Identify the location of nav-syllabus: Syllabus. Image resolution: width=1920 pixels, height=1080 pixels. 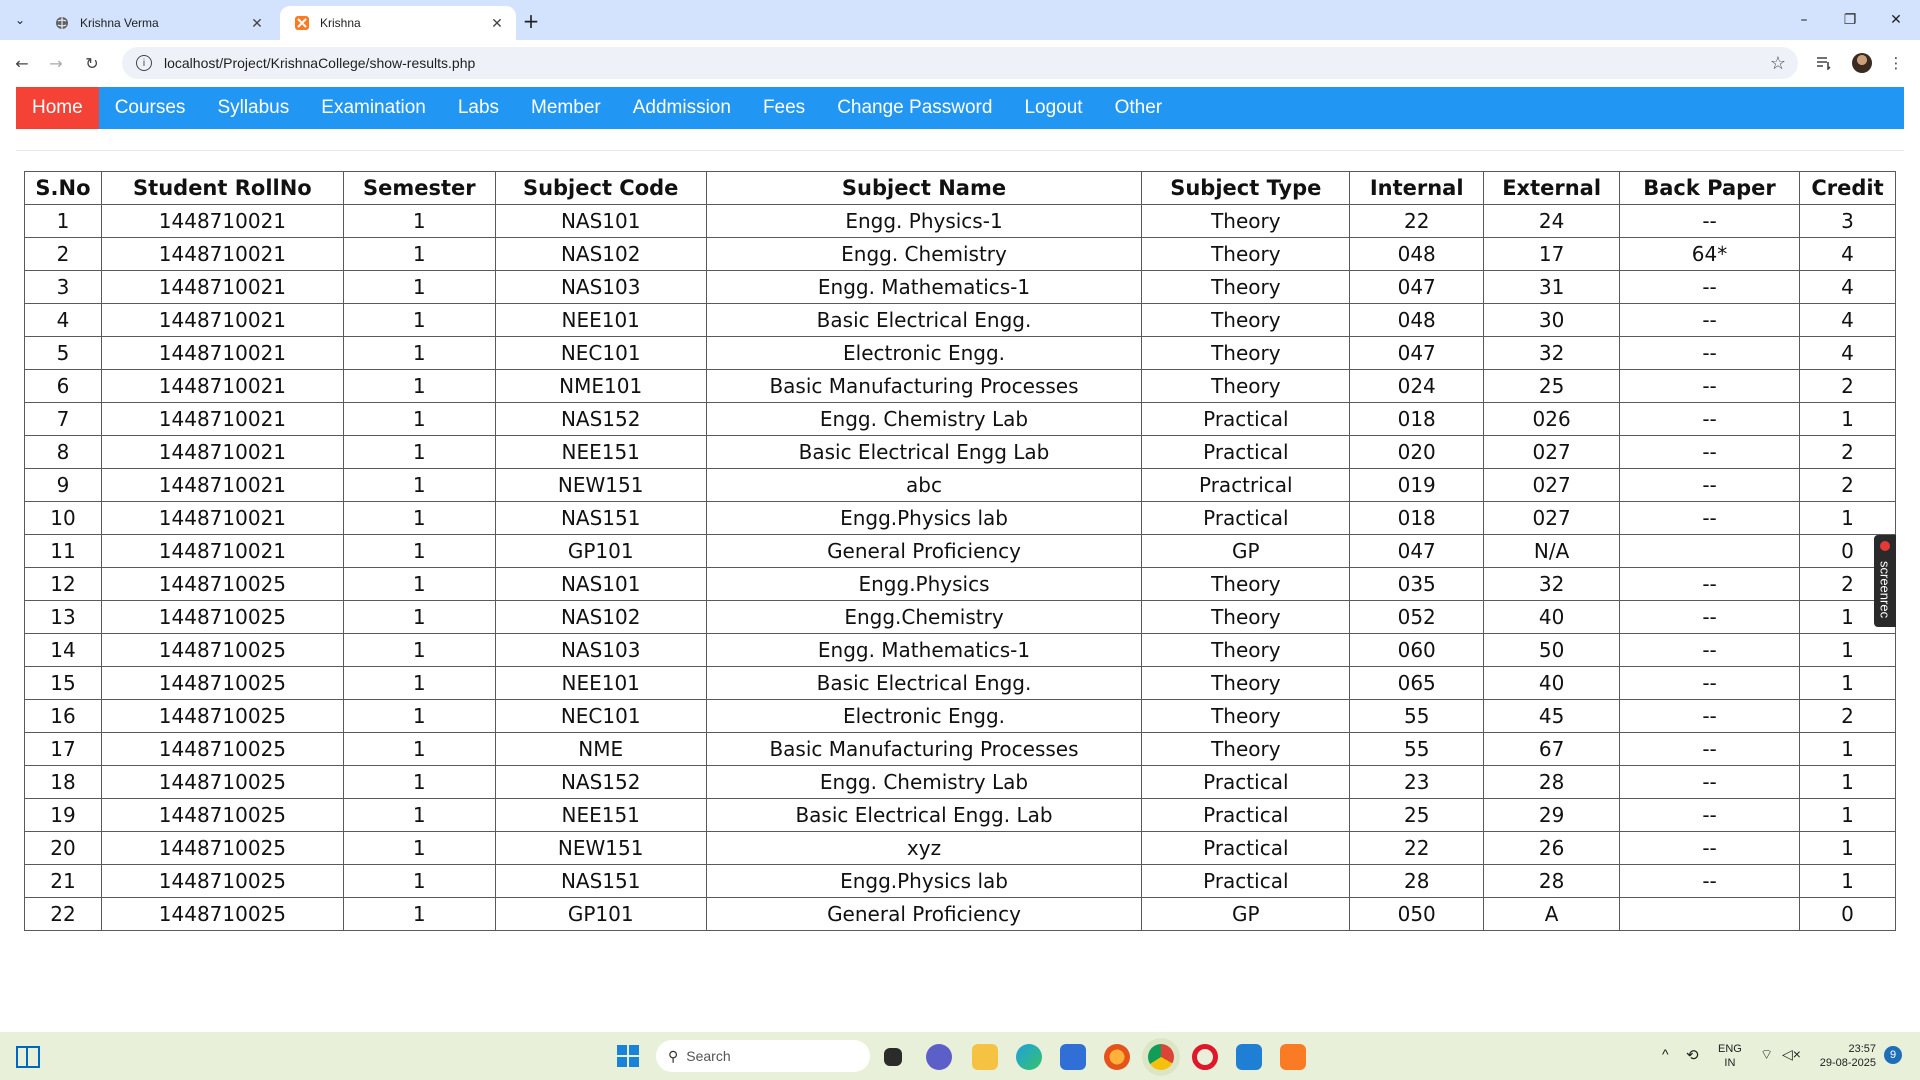
(253, 108).